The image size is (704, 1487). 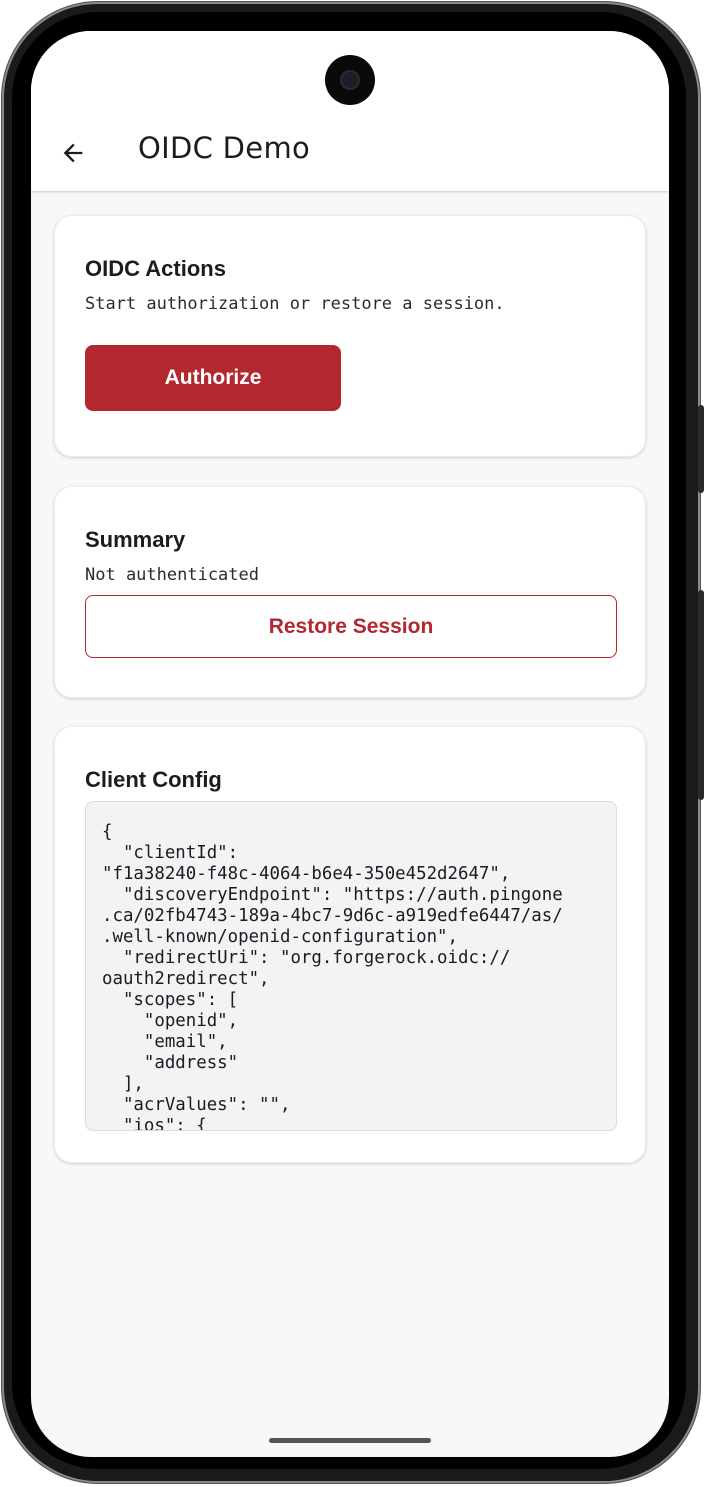 I want to click on card-title: OIDC Actions, so click(x=155, y=268).